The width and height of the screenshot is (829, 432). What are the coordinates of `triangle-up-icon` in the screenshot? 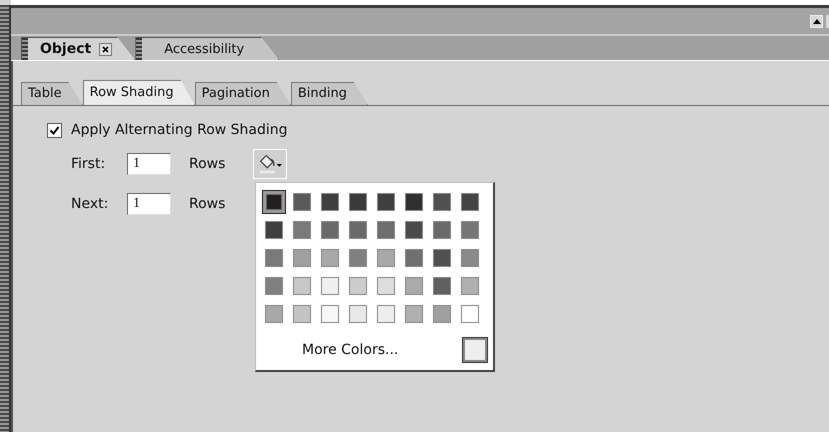 It's located at (816, 21).